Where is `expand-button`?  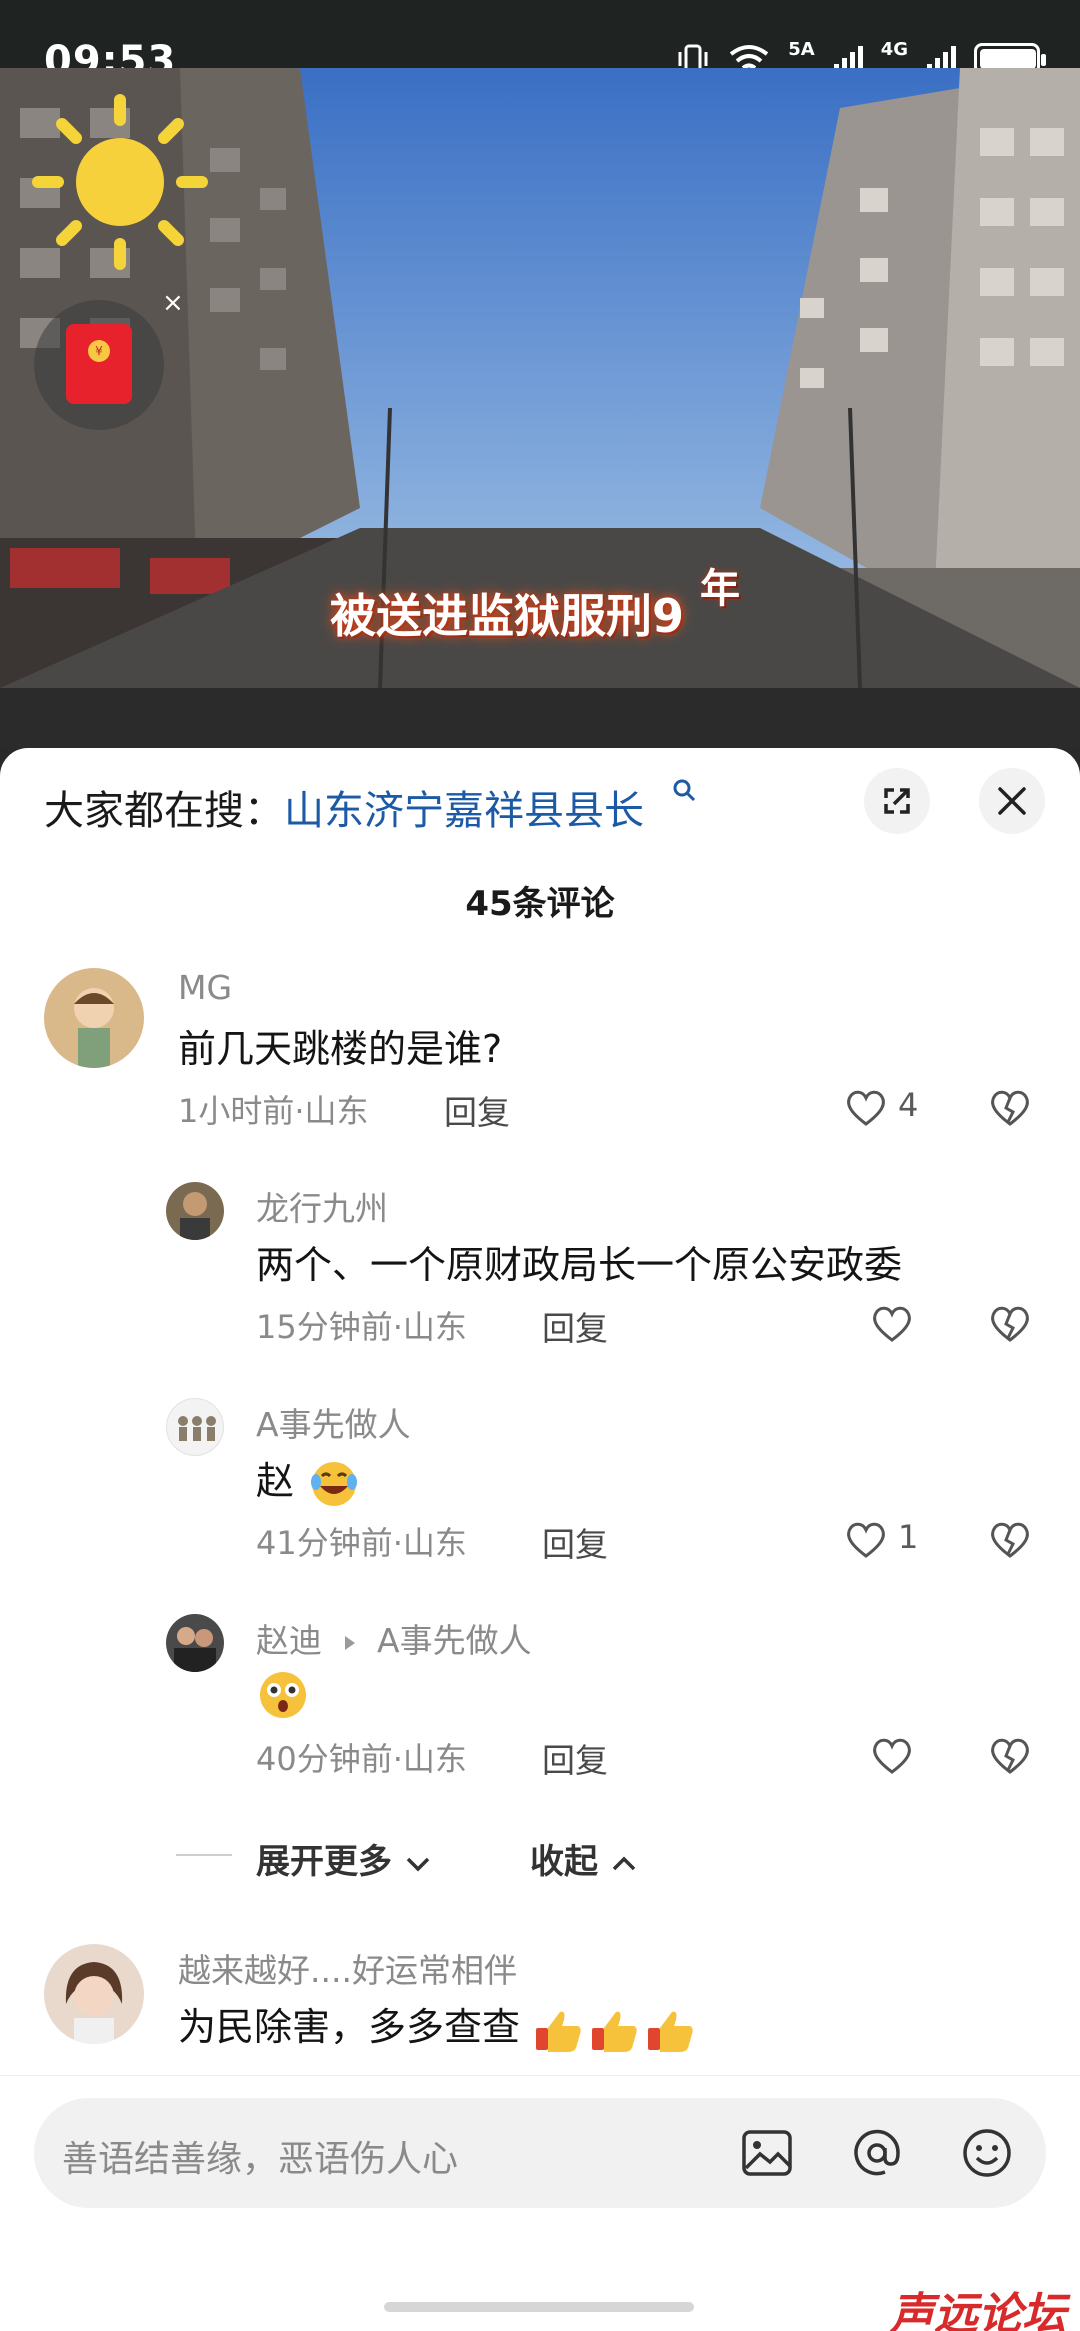 expand-button is located at coordinates (897, 801).